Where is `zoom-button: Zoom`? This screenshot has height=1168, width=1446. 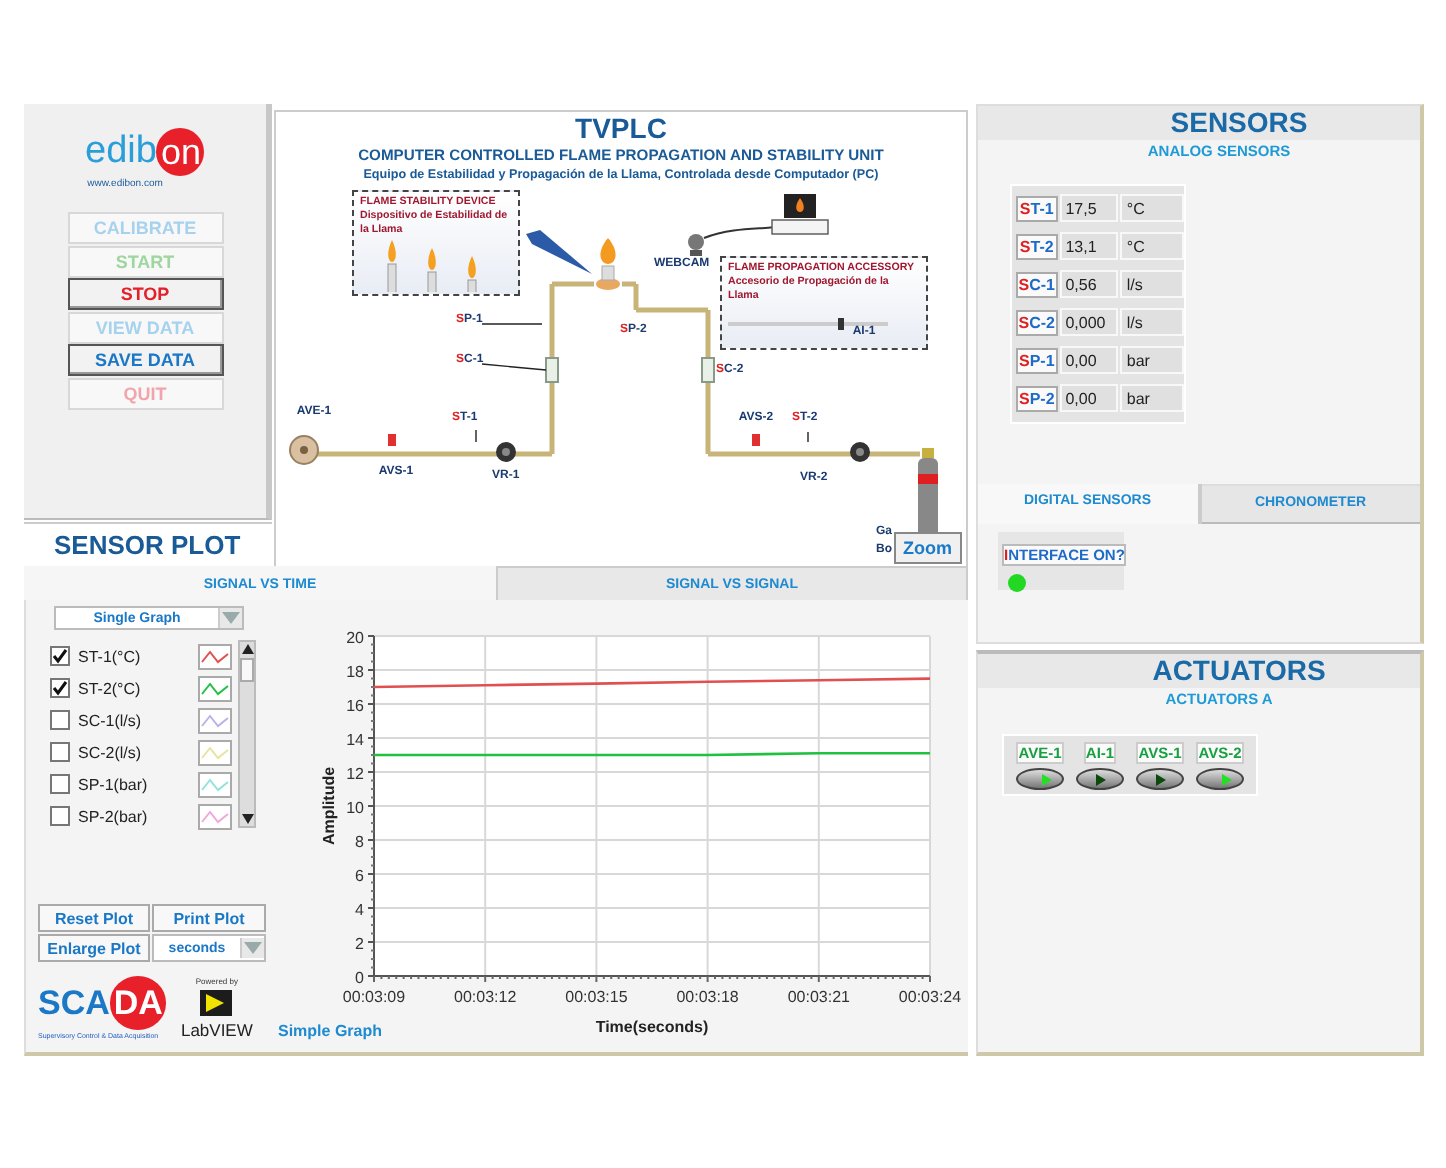 zoom-button: Zoom is located at coordinates (927, 548).